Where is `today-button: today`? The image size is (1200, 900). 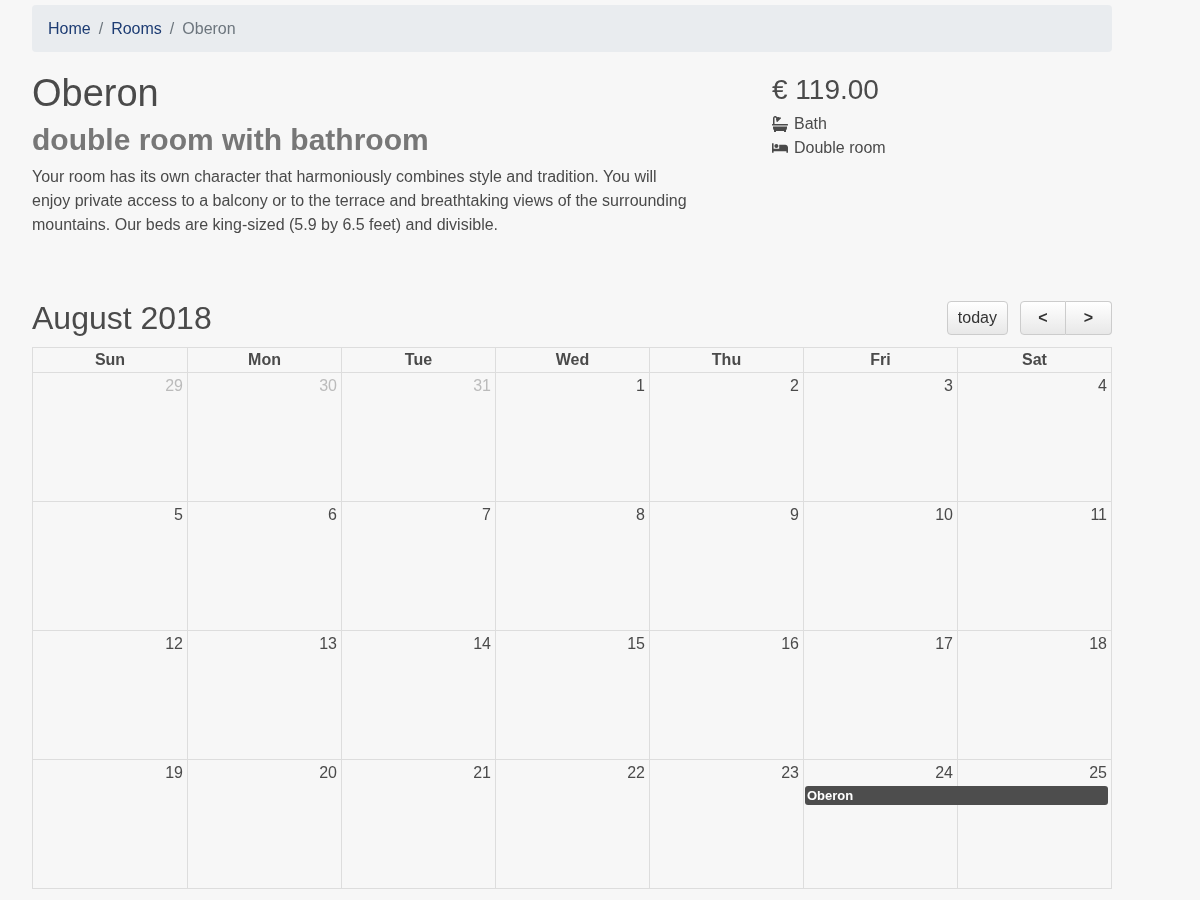
today-button: today is located at coordinates (977, 318).